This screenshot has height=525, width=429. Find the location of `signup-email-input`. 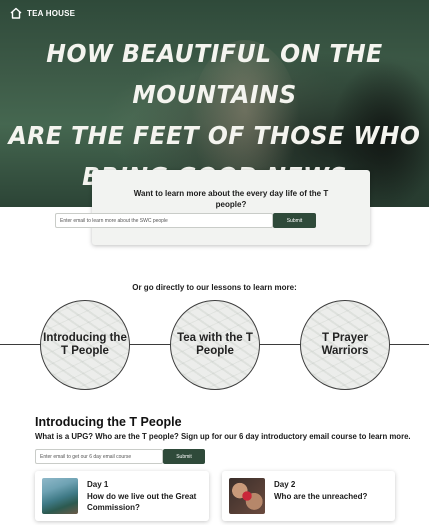

signup-email-input is located at coordinates (164, 220).